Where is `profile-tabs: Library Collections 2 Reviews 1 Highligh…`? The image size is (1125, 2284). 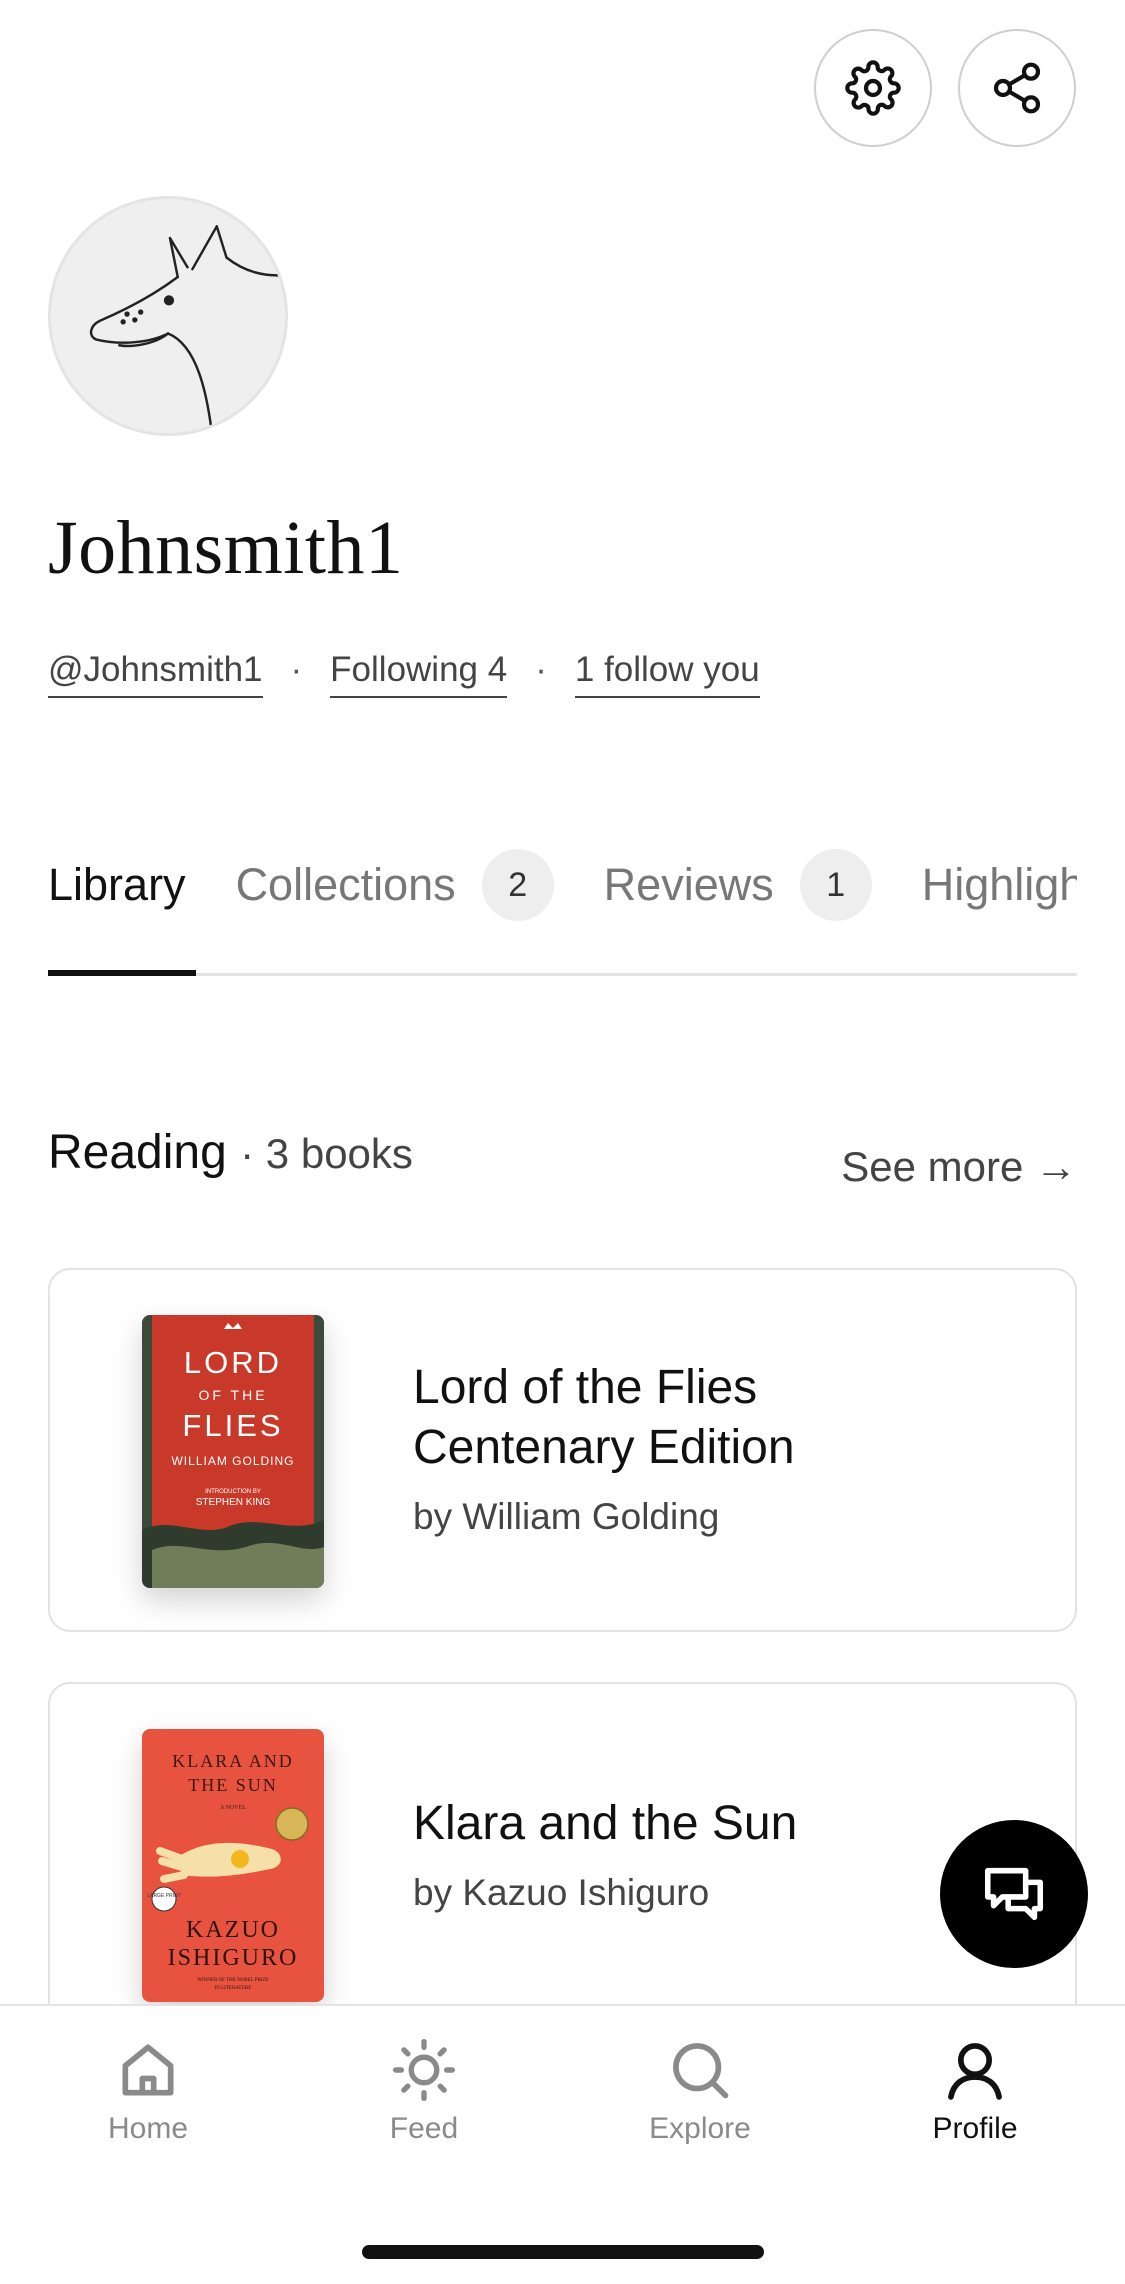
profile-tabs: Library Collections 2 Reviews 1 Highligh… is located at coordinates (562, 893).